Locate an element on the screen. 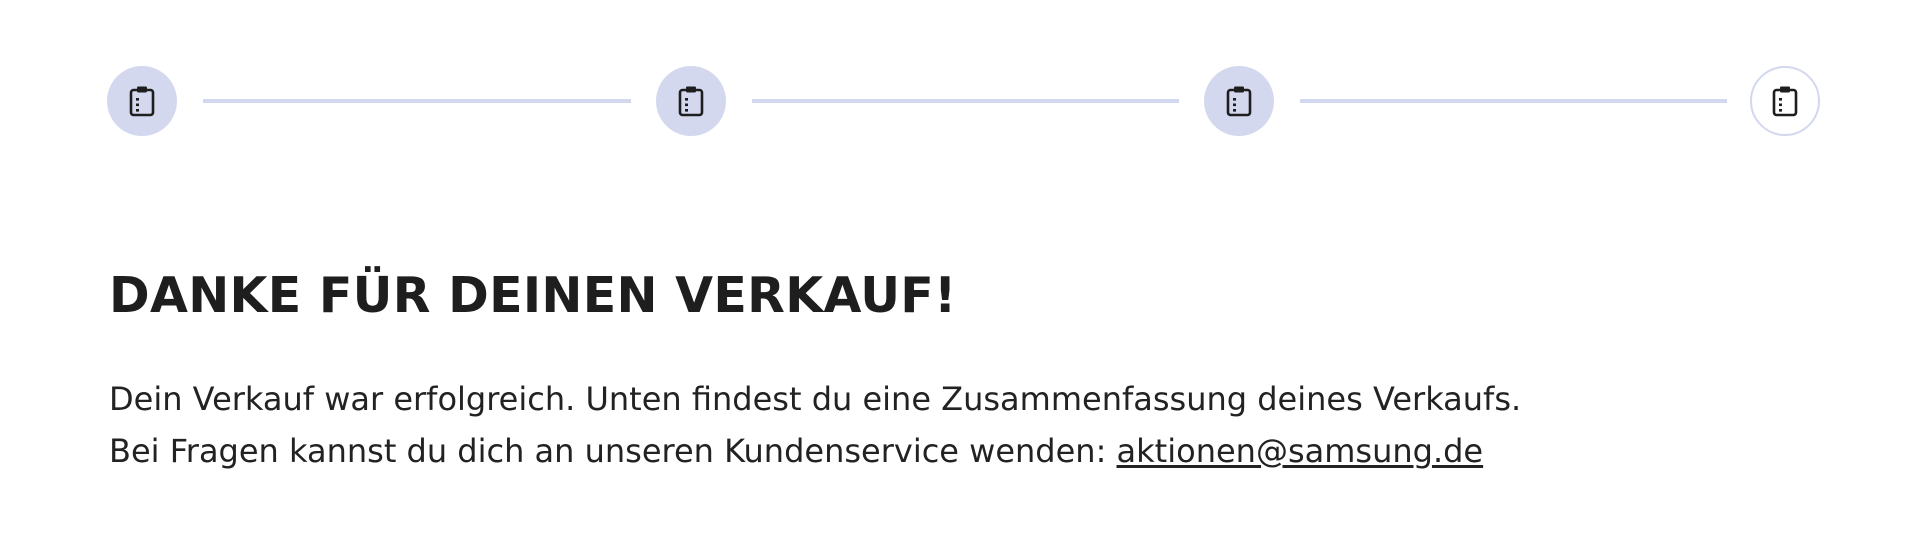  progress-stepper is located at coordinates (963, 101).